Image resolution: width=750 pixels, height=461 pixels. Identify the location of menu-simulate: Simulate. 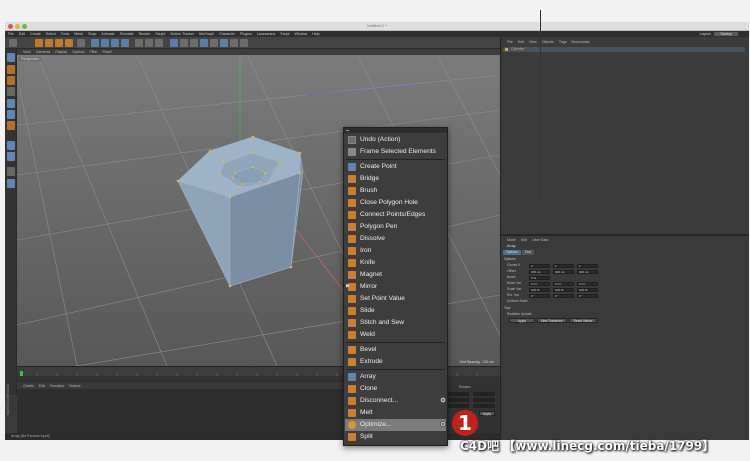
(127, 34).